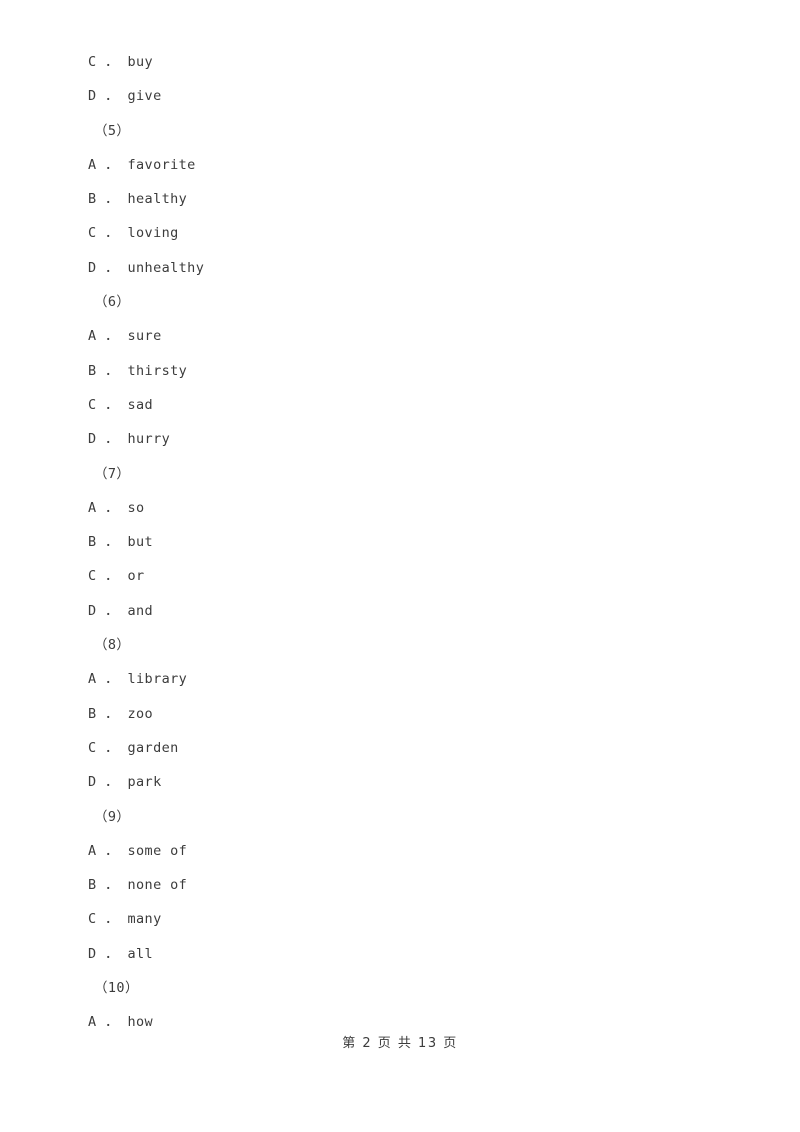 The width and height of the screenshot is (800, 1132). Describe the element at coordinates (121, 404) in the screenshot. I see `answer-option: C ． sad` at that location.